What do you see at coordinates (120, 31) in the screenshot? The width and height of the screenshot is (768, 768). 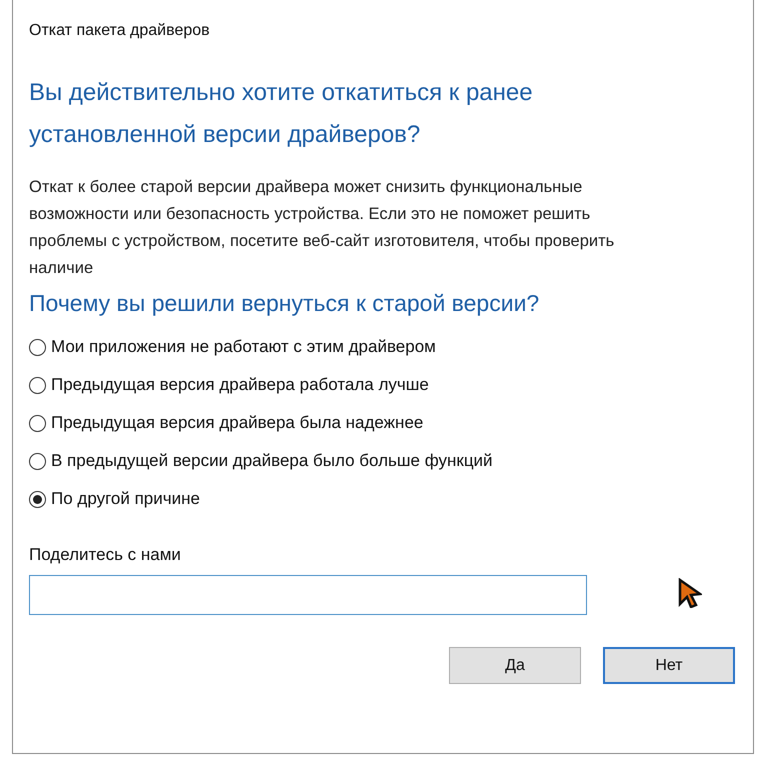 I see `window-title: Откат пакета драйверов` at bounding box center [120, 31].